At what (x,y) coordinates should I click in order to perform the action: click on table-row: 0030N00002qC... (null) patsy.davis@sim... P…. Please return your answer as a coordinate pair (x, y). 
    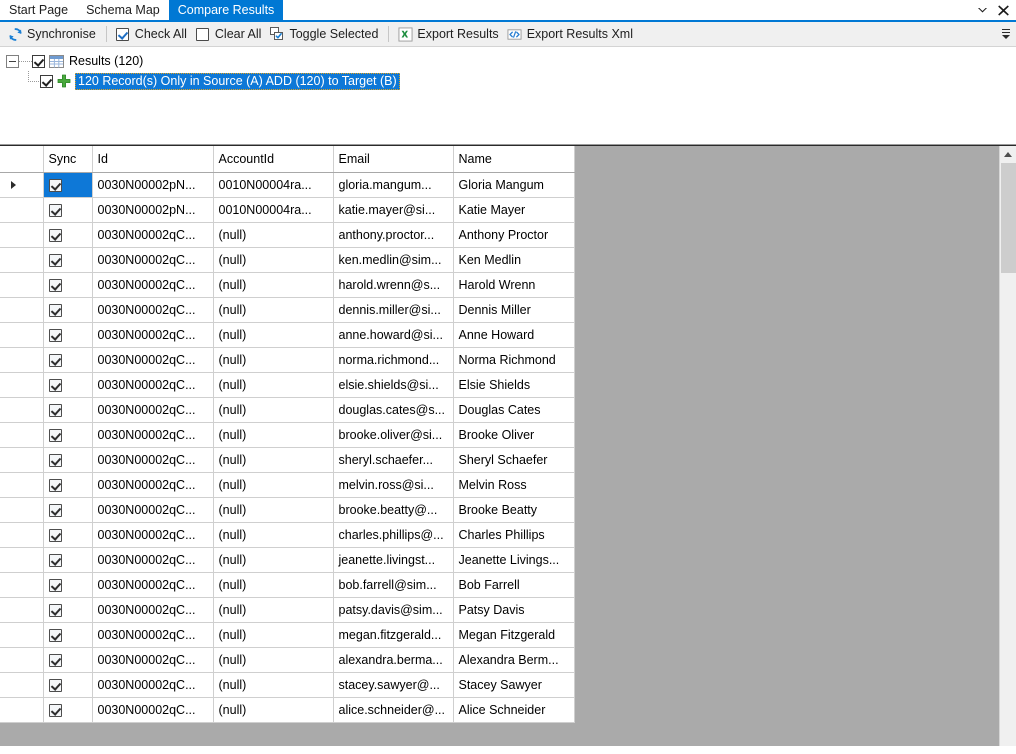
    Looking at the image, I should click on (287, 610).